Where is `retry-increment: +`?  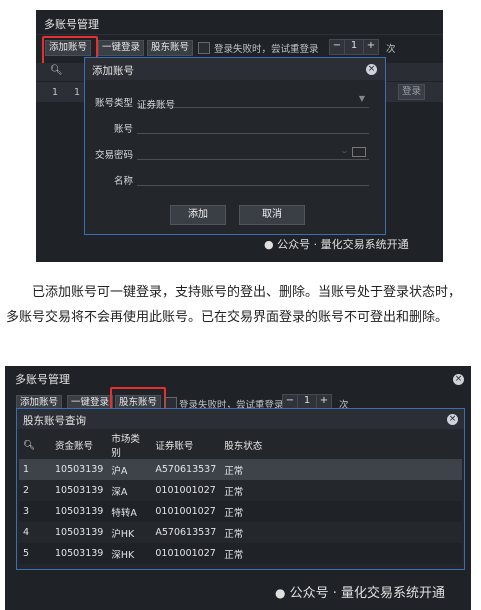
retry-increment: + is located at coordinates (371, 47).